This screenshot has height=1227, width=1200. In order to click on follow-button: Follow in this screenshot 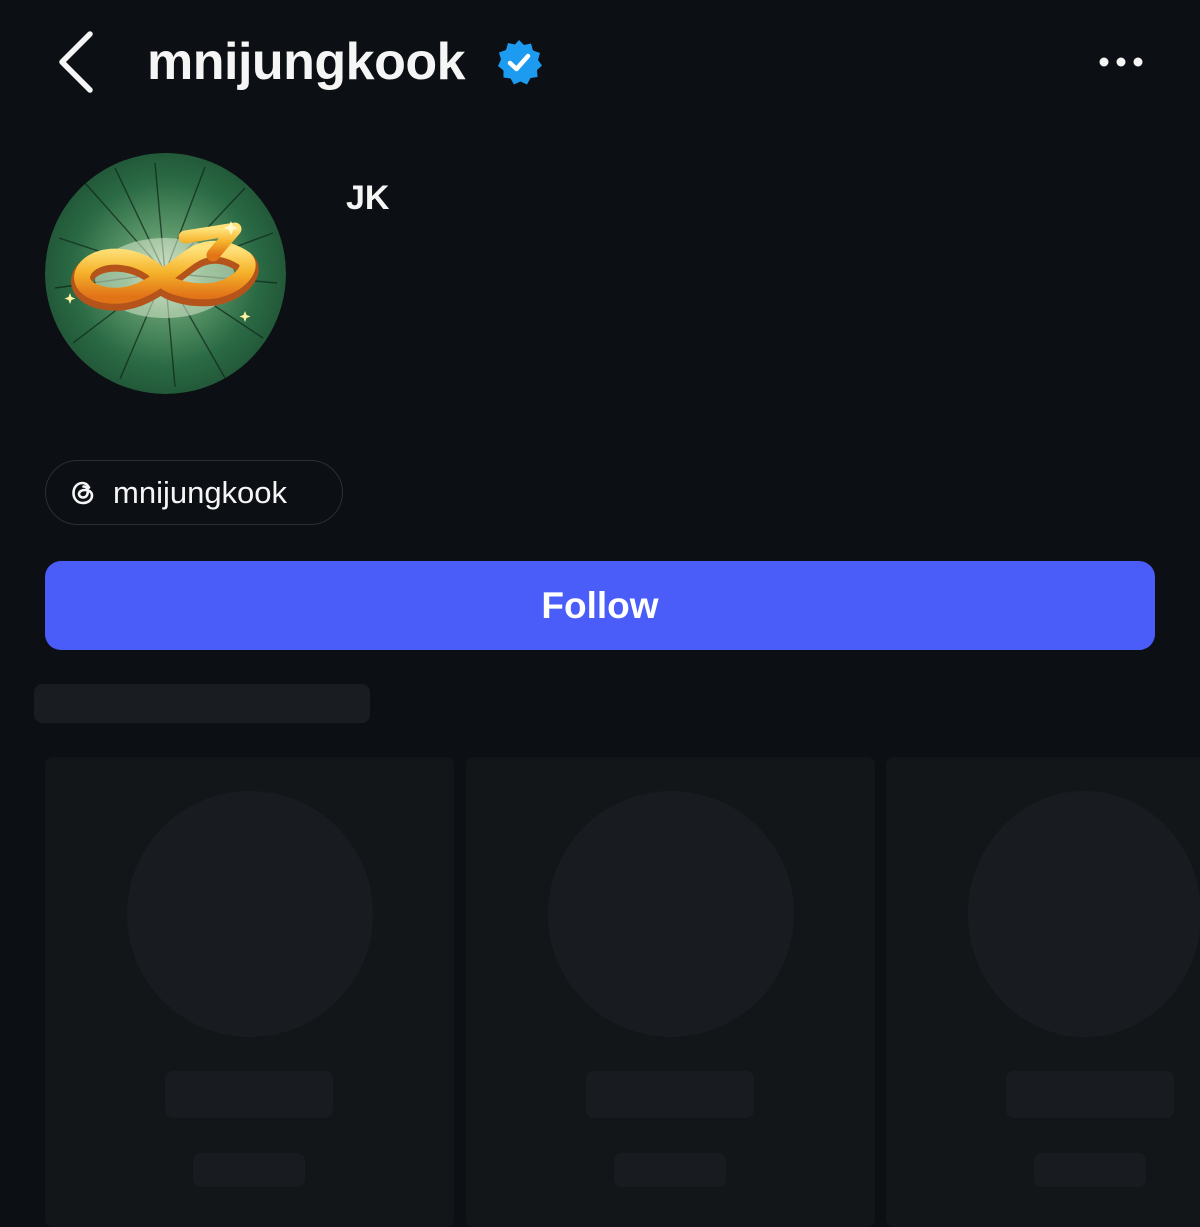, I will do `click(600, 605)`.